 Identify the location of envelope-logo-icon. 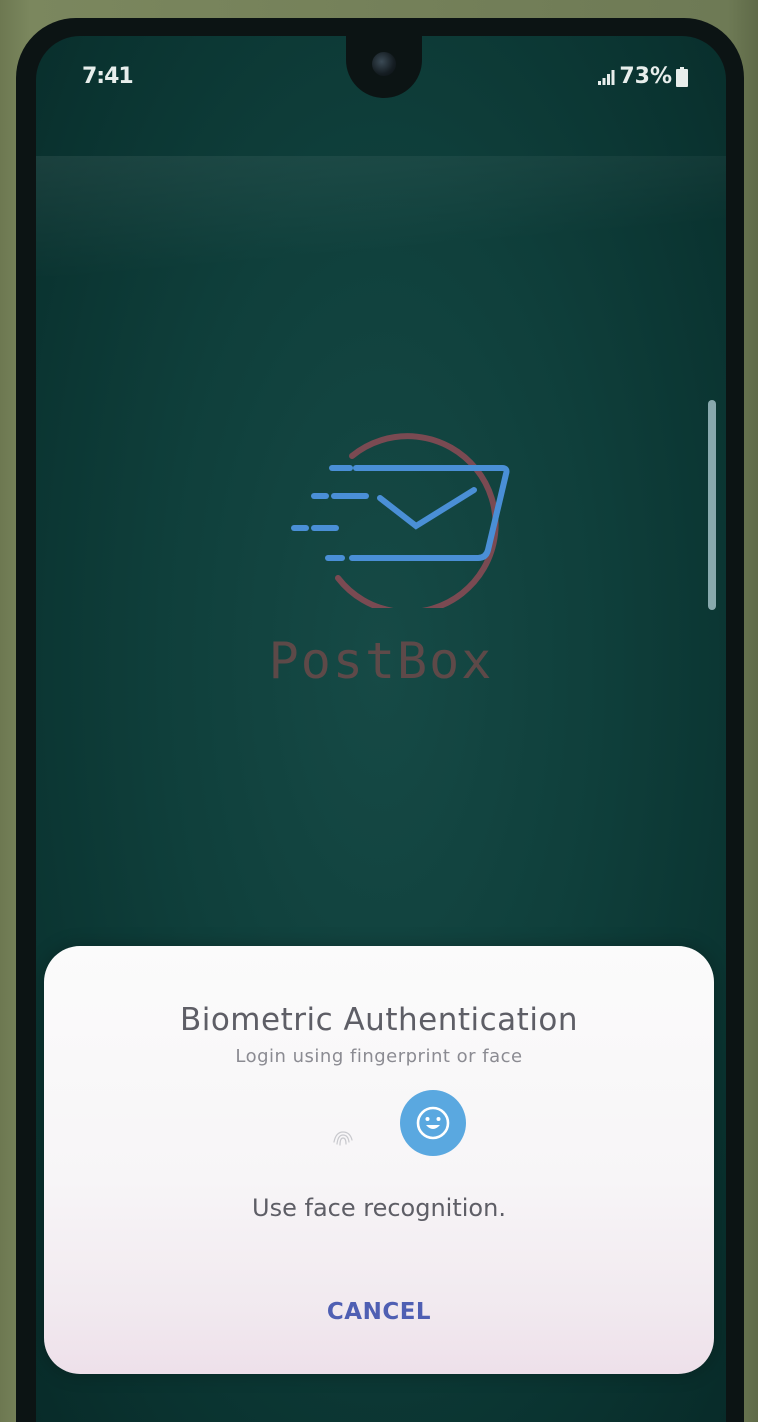
(400, 520).